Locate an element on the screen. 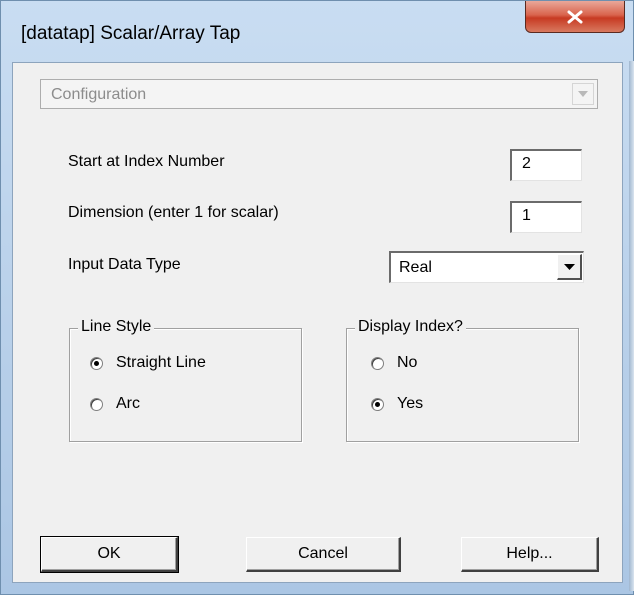 This screenshot has width=634, height=595. data-type-label: Input Data Type is located at coordinates (124, 264).